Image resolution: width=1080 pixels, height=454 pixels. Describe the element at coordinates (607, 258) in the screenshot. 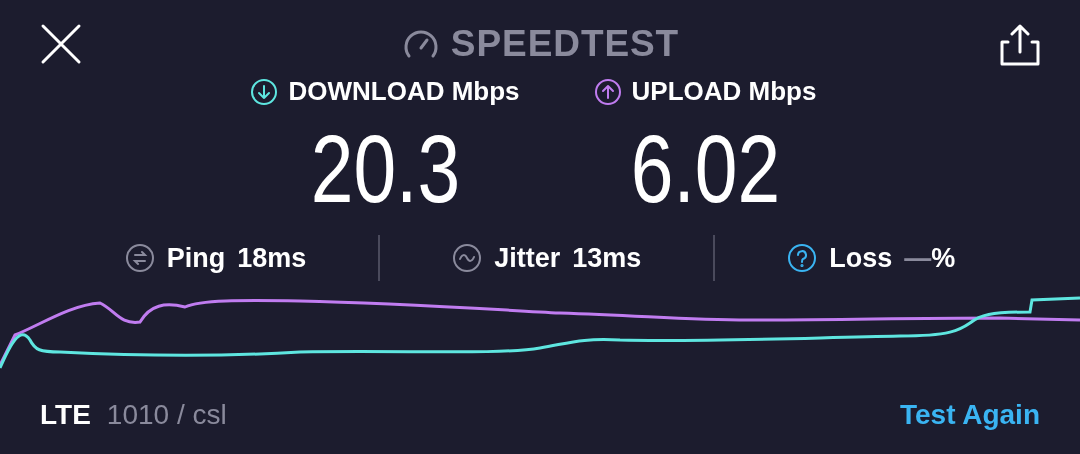

I see `stat-value: 13ms` at that location.